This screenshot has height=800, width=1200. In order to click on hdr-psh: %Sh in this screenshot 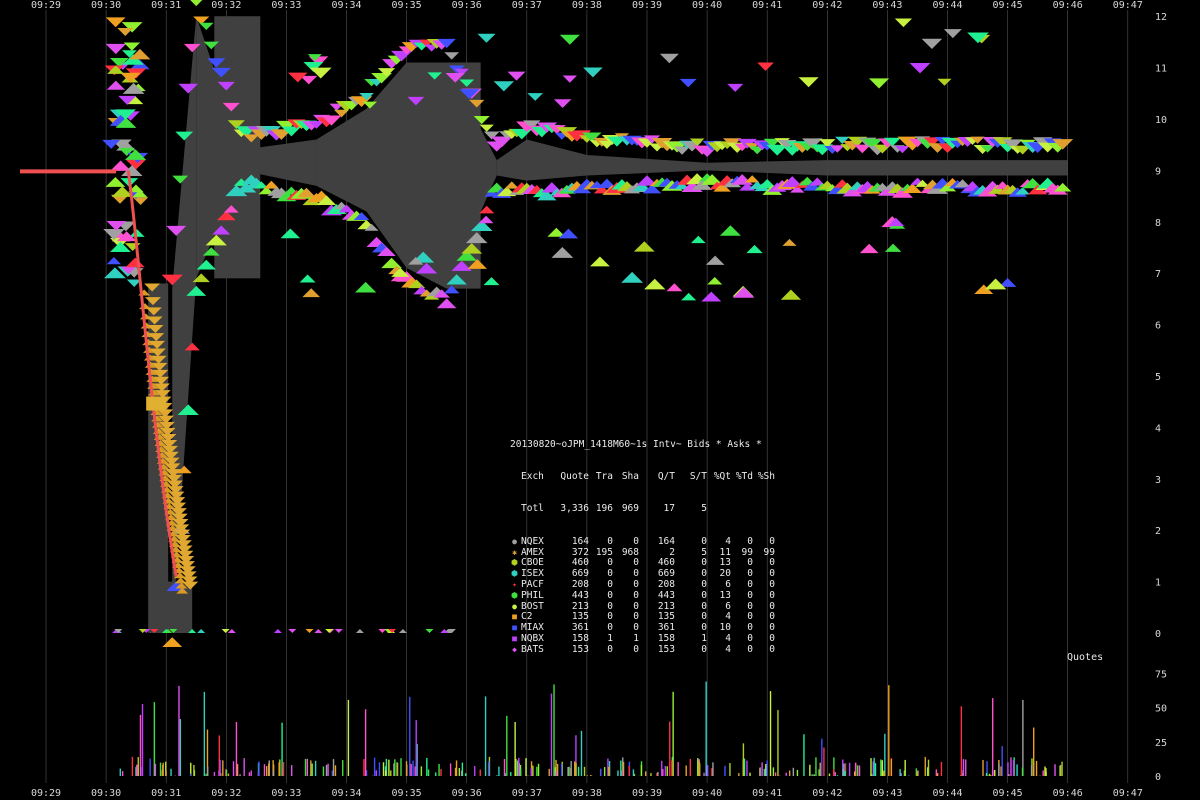, I will do `click(766, 476)`.